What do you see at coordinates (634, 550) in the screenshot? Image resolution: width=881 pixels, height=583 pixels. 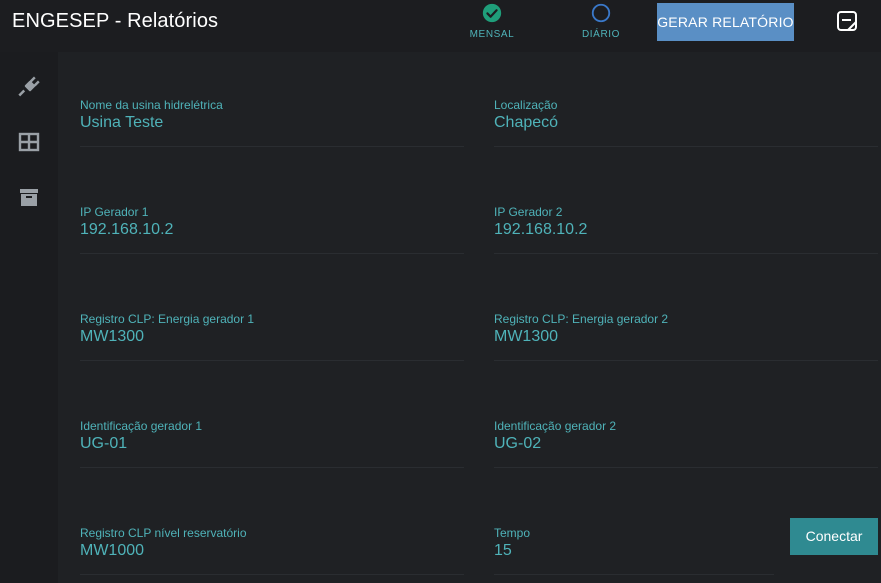 I see `tempo-field: Tempo 15` at bounding box center [634, 550].